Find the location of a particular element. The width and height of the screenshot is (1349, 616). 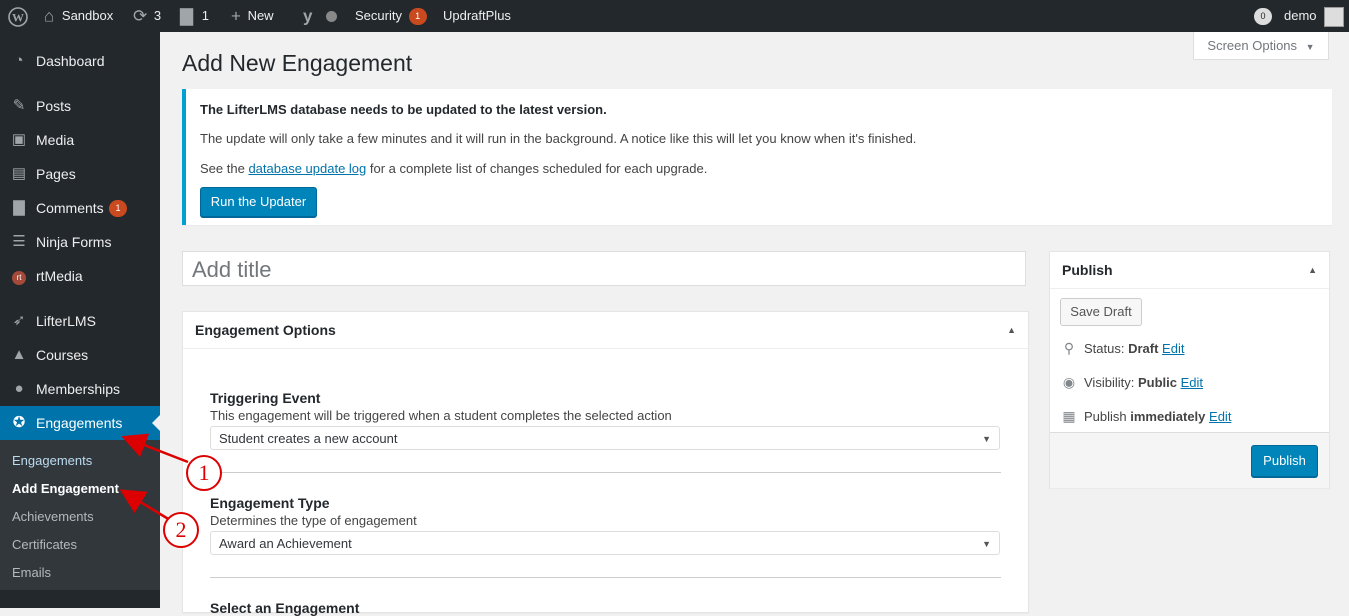

visibility-value: Public is located at coordinates (1157, 382).